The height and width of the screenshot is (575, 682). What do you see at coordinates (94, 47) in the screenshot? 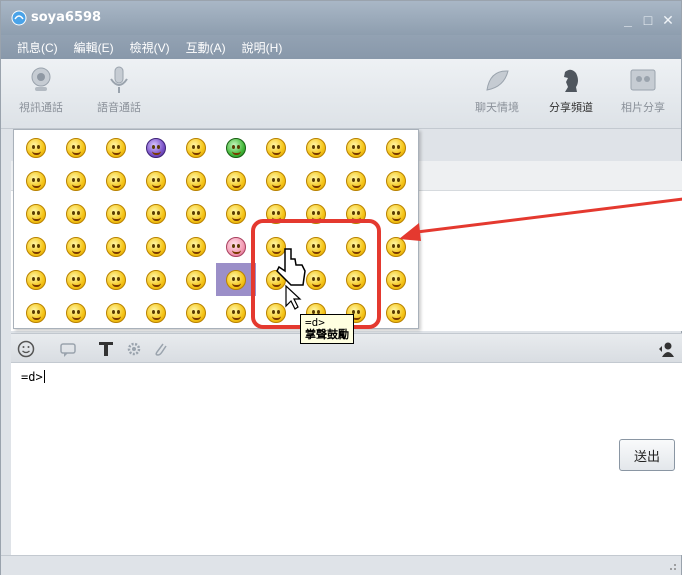
I see `menu-edit: 編輯(E)` at bounding box center [94, 47].